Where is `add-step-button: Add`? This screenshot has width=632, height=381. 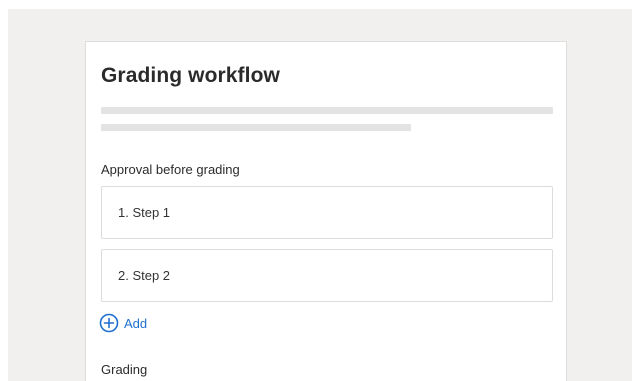
add-step-button: Add is located at coordinates (123, 323).